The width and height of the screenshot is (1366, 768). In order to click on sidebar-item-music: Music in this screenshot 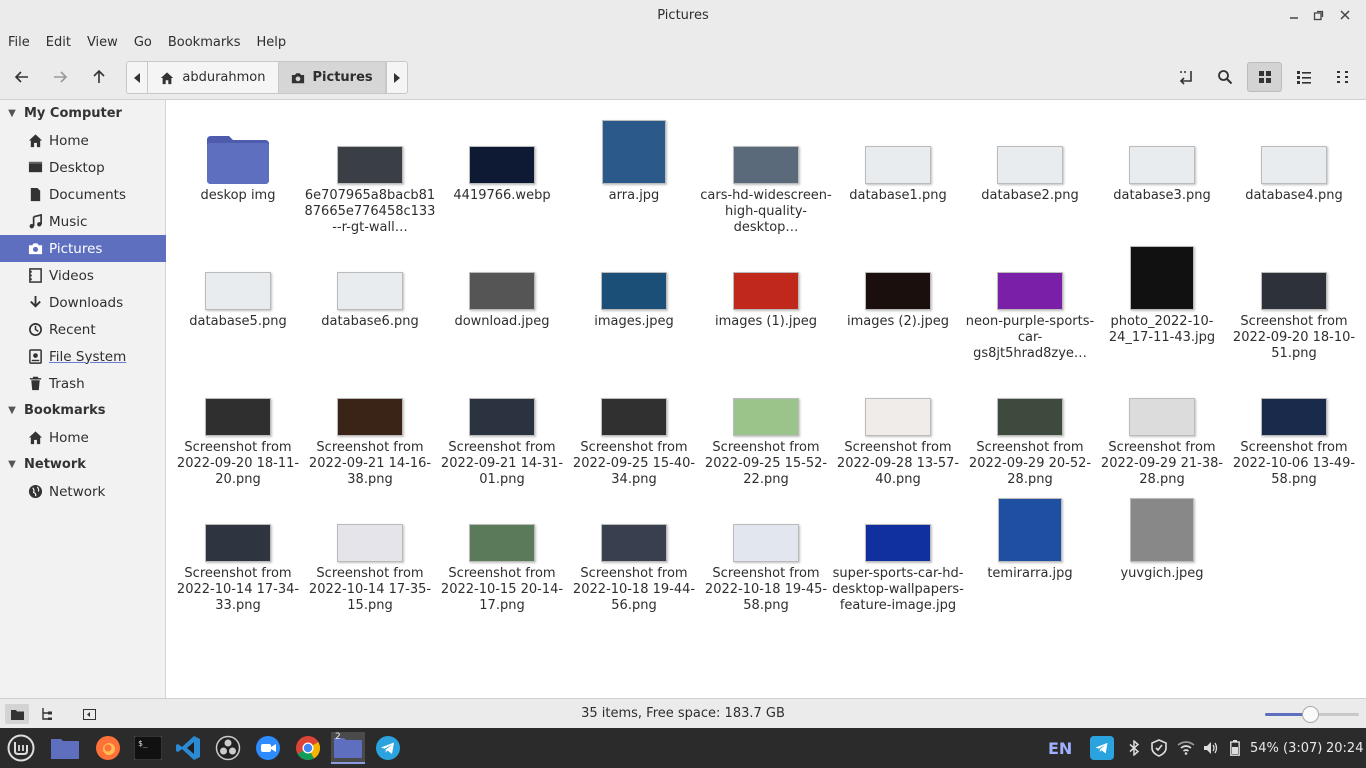, I will do `click(83, 221)`.